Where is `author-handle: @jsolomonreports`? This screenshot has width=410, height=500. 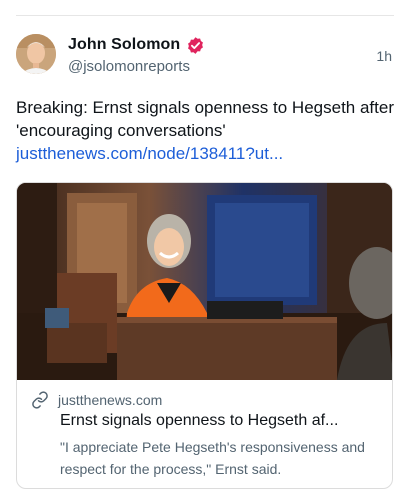
author-handle: @jsolomonreports is located at coordinates (136, 66).